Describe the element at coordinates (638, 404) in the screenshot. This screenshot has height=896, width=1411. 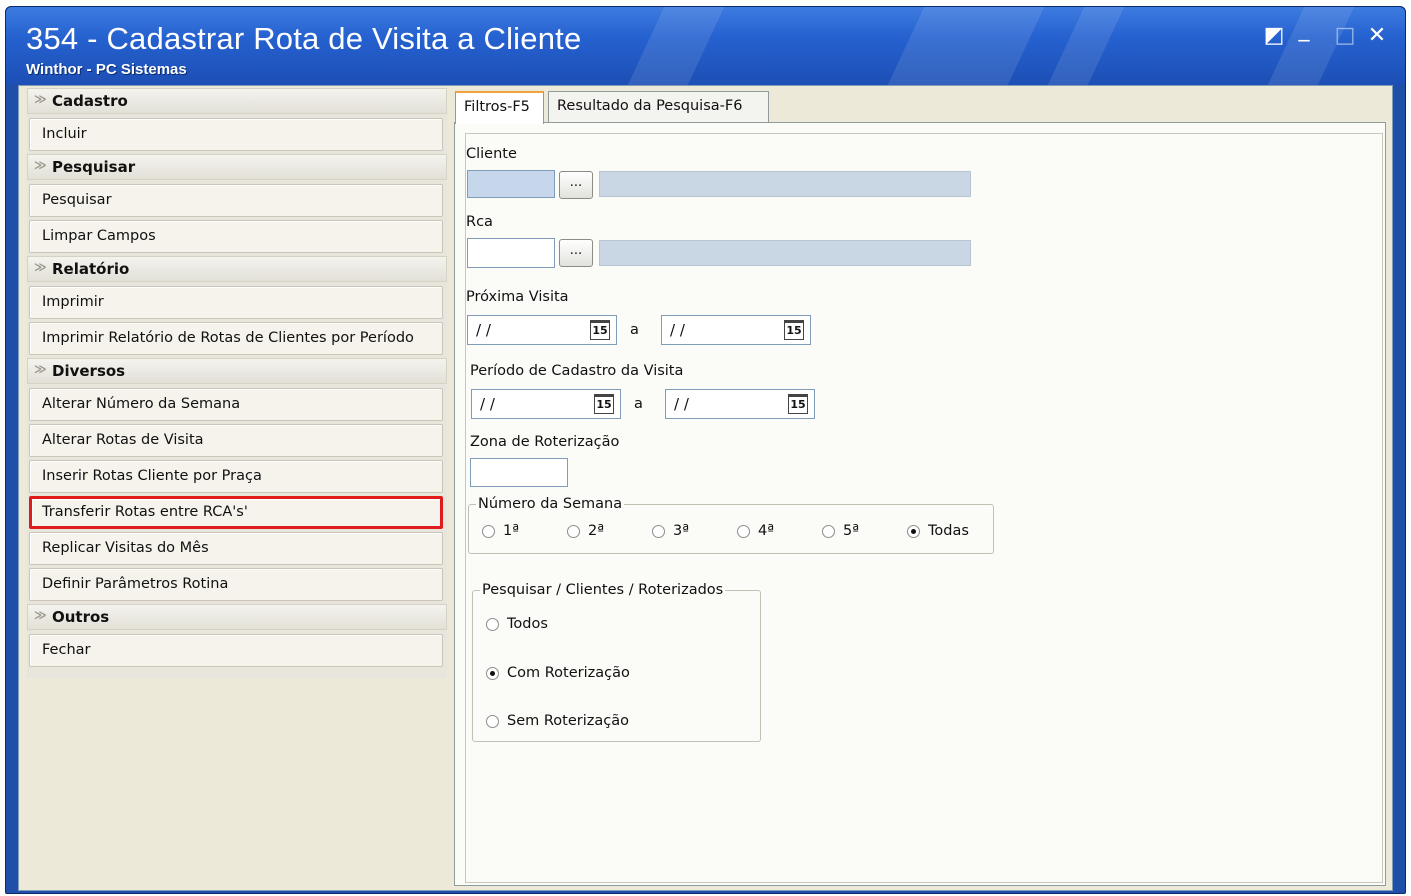
I see `periodo-cadastro-sep: a` at that location.